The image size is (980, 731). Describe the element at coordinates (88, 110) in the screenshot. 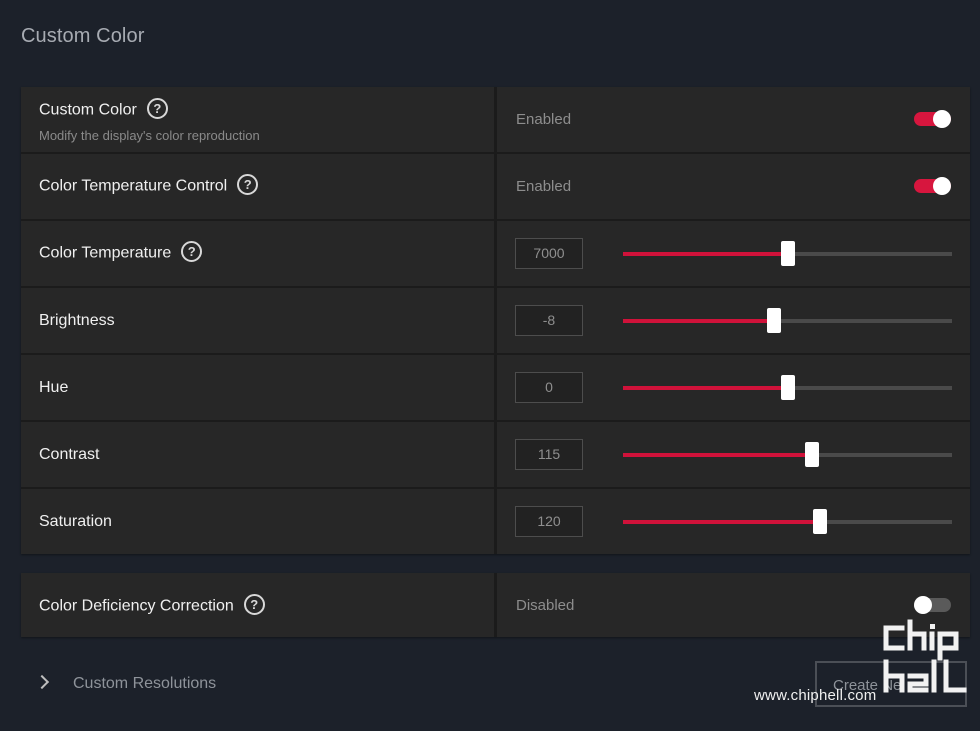

I see `custom-color-label: Custom Color` at that location.